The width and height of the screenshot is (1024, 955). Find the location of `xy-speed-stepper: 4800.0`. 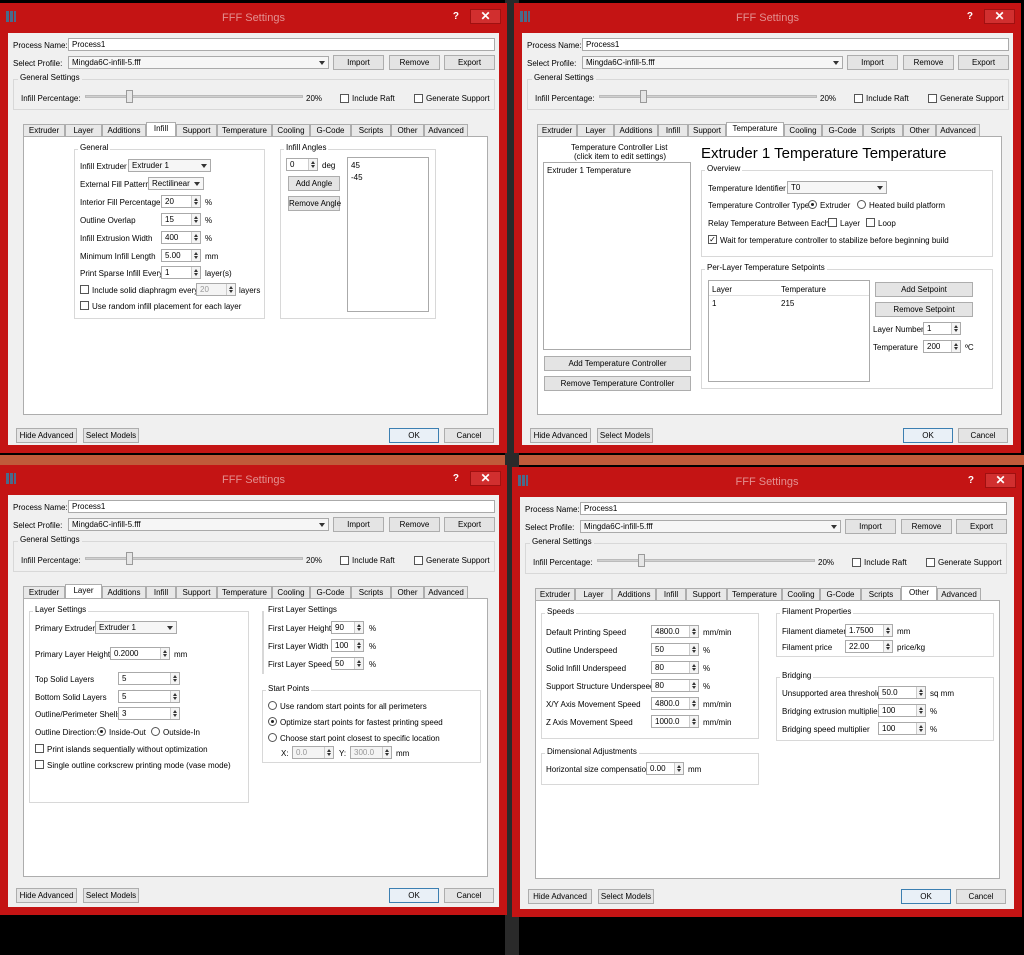

xy-speed-stepper: 4800.0 is located at coordinates (675, 703).